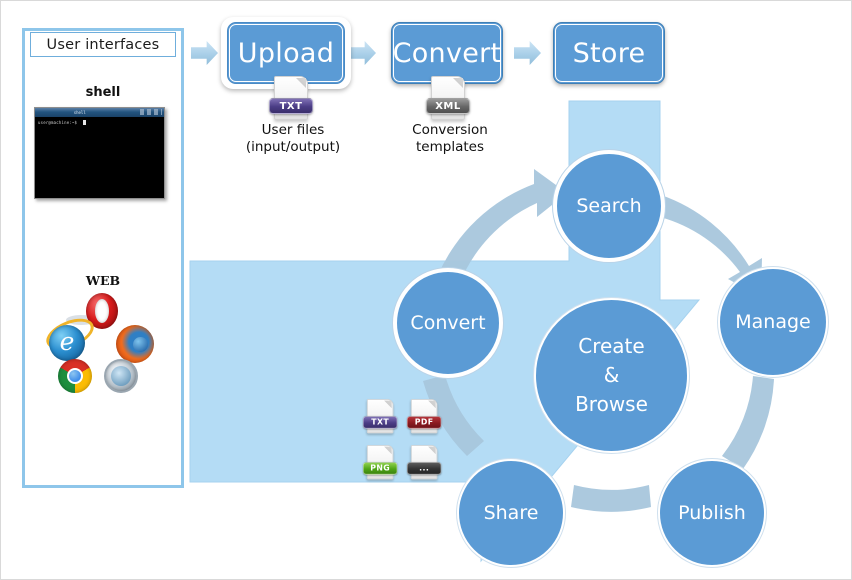  What do you see at coordinates (380, 468) in the screenshot?
I see `file-type-badge: PNG` at bounding box center [380, 468].